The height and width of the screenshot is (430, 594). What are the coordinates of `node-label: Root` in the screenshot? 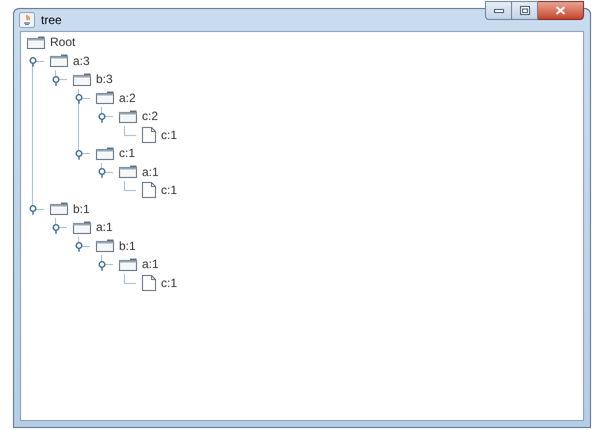 It's located at (63, 42).